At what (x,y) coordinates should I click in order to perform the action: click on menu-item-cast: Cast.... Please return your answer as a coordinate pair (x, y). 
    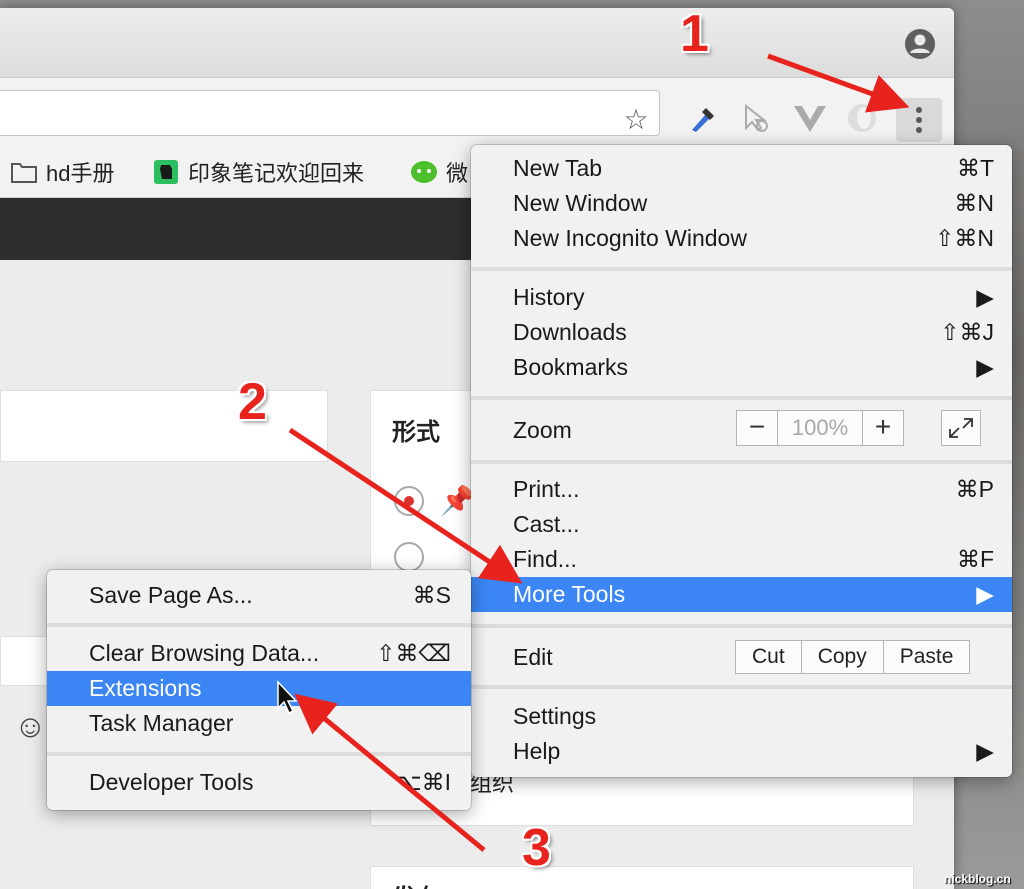
    Looking at the image, I should click on (741, 524).